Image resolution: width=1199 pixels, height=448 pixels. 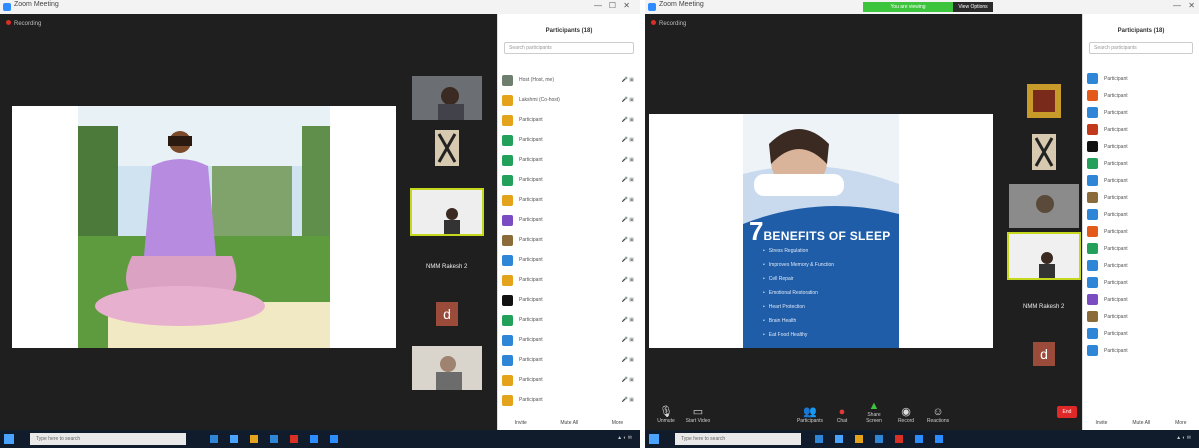 I want to click on video-button: ▭ Start Video, so click(x=698, y=414).